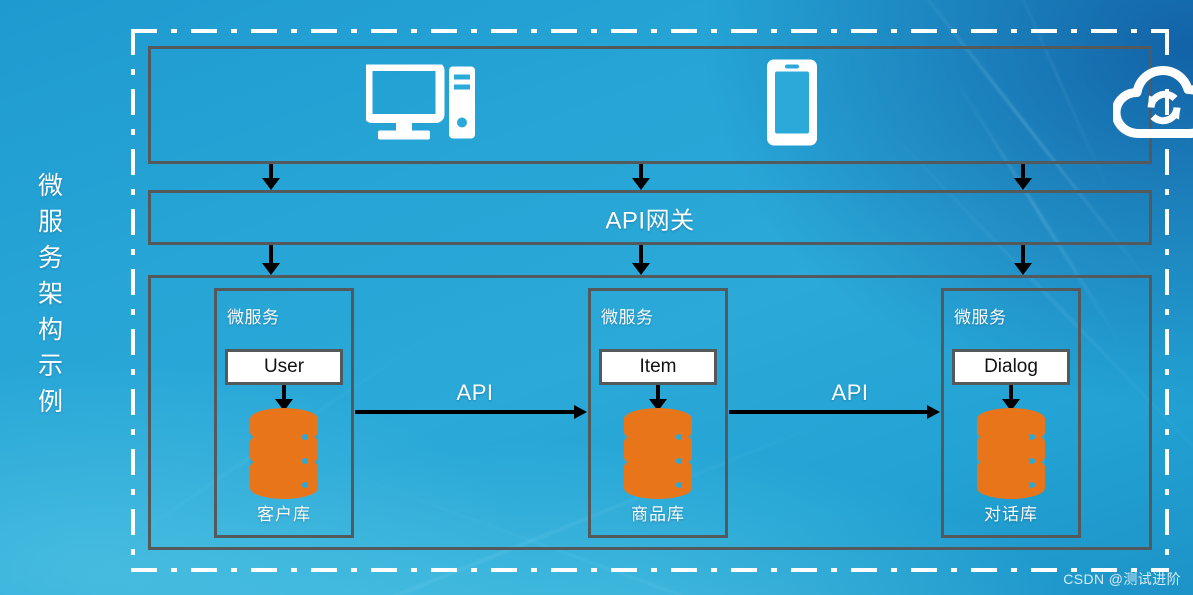  I want to click on microservice-caption: 商品库, so click(658, 514).